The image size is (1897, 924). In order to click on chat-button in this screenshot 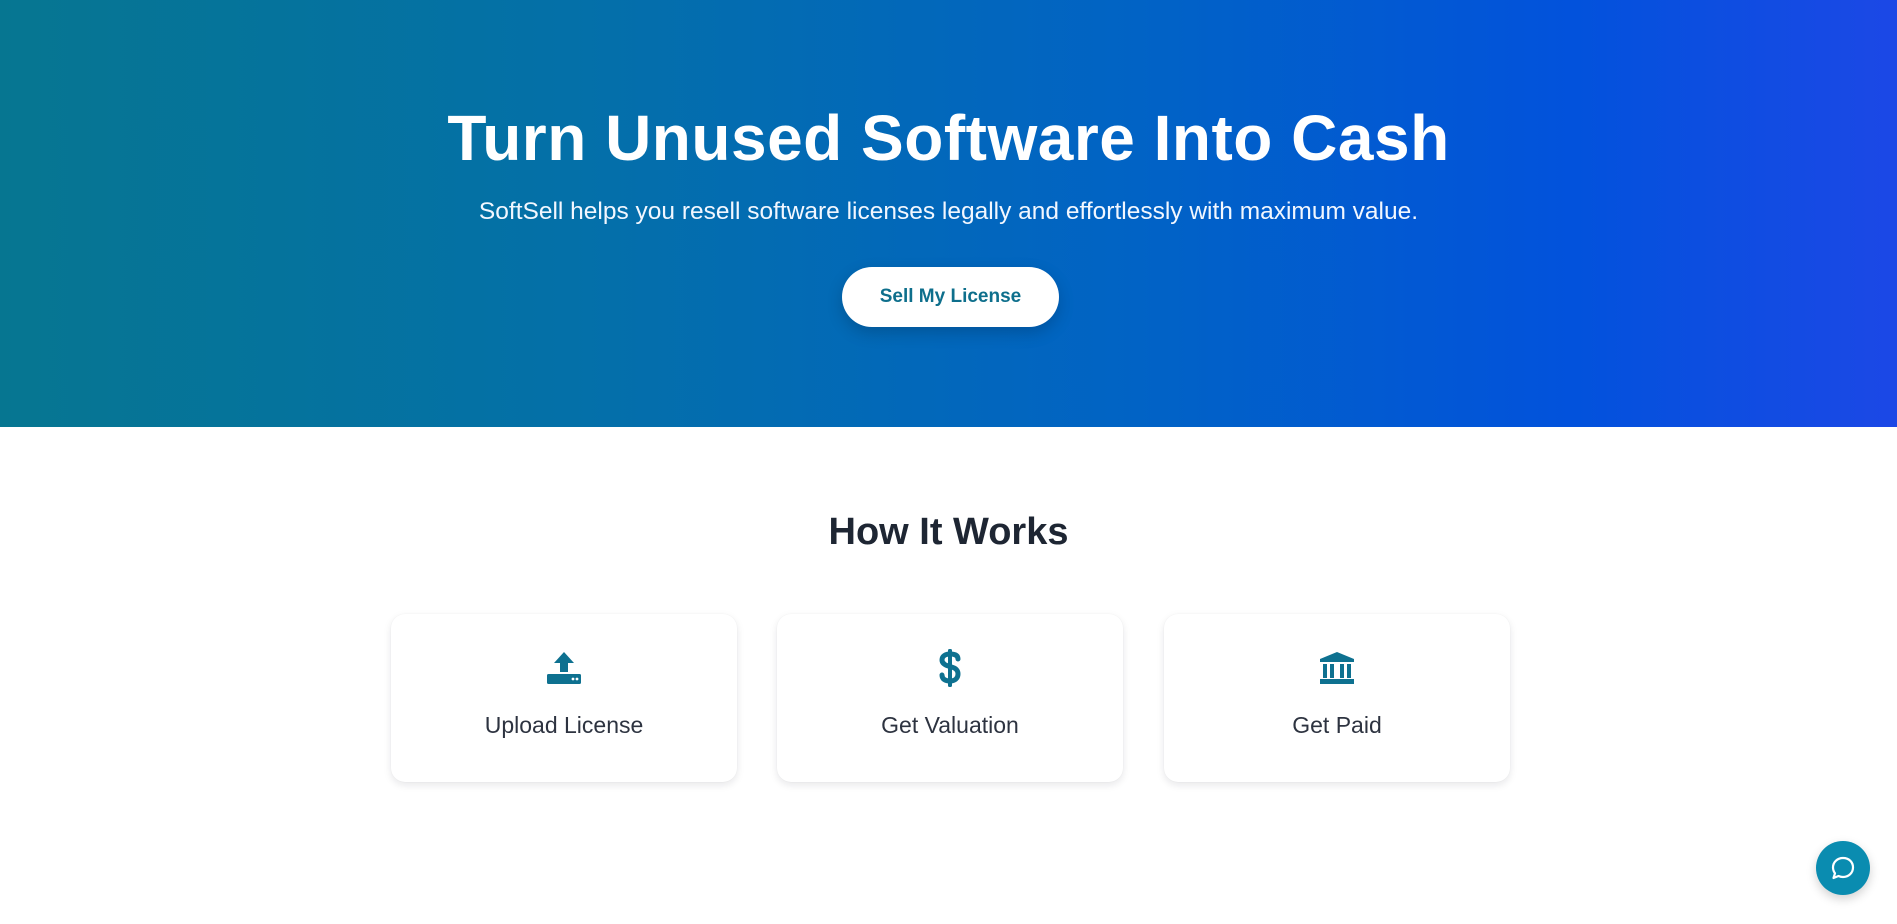, I will do `click(1843, 868)`.